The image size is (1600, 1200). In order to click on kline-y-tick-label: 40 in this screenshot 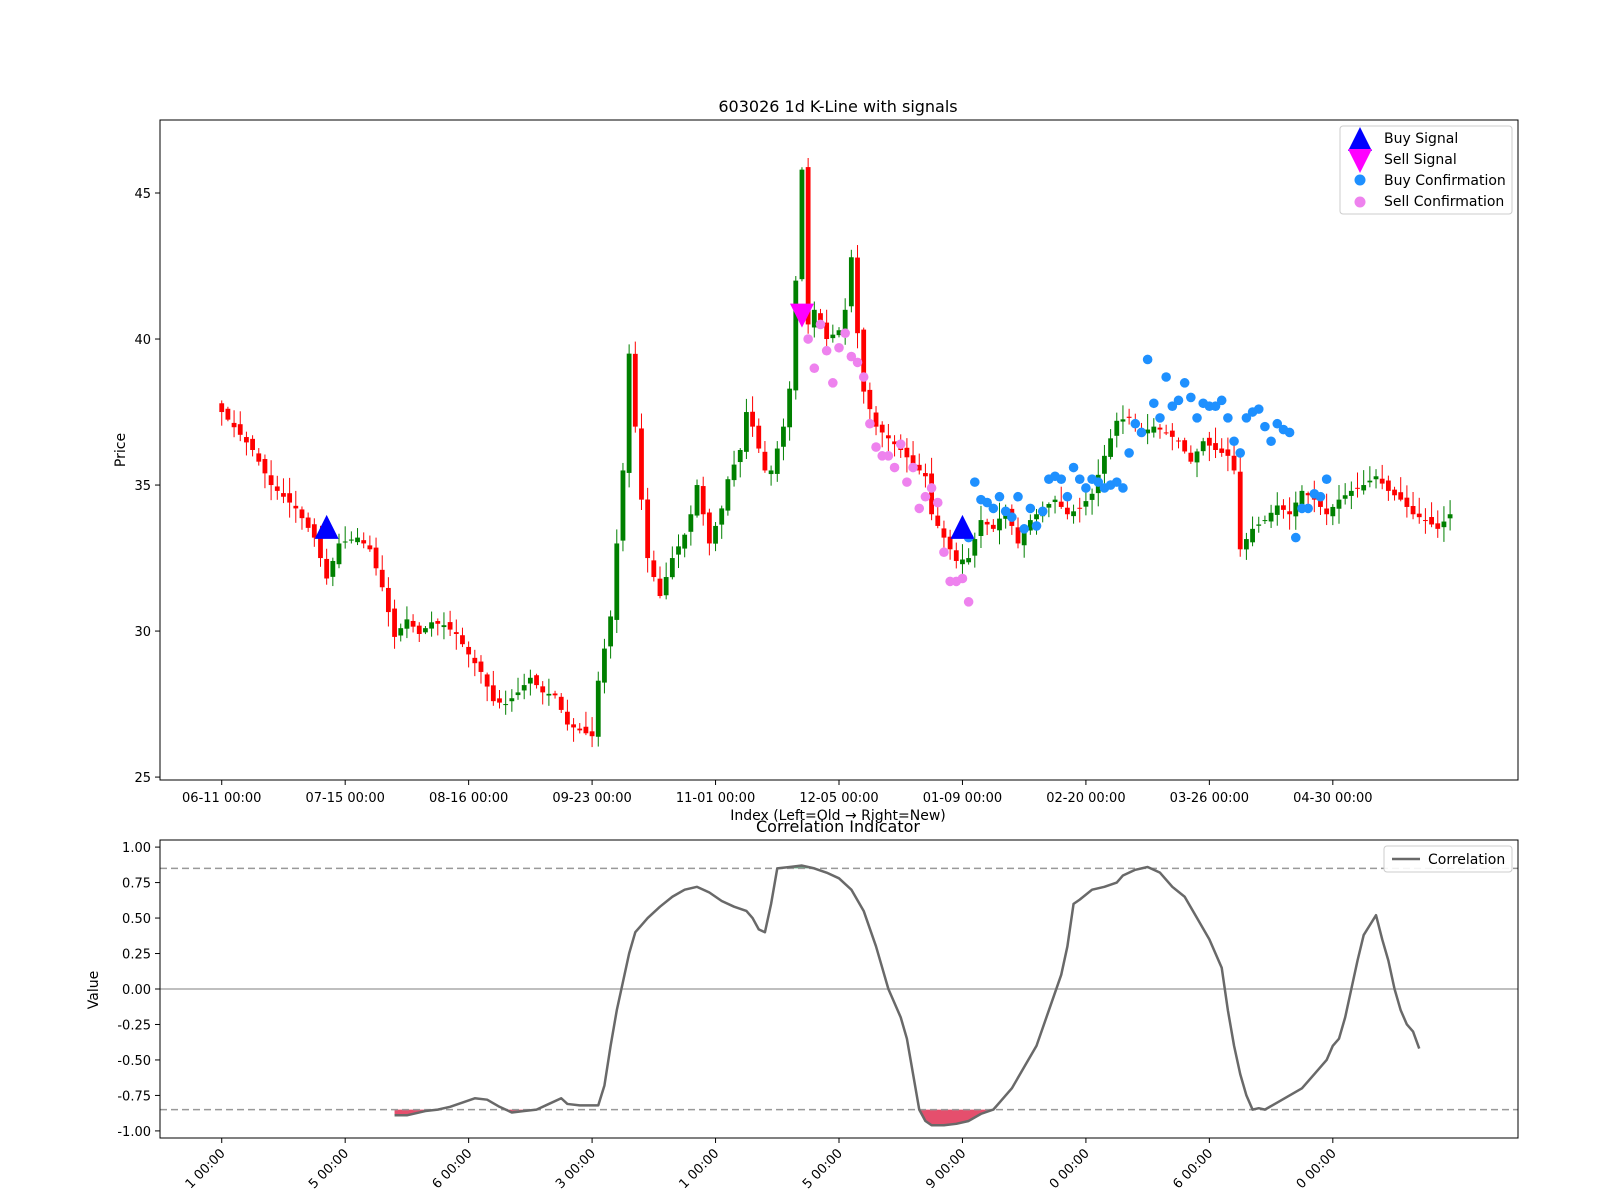, I will do `click(142, 340)`.